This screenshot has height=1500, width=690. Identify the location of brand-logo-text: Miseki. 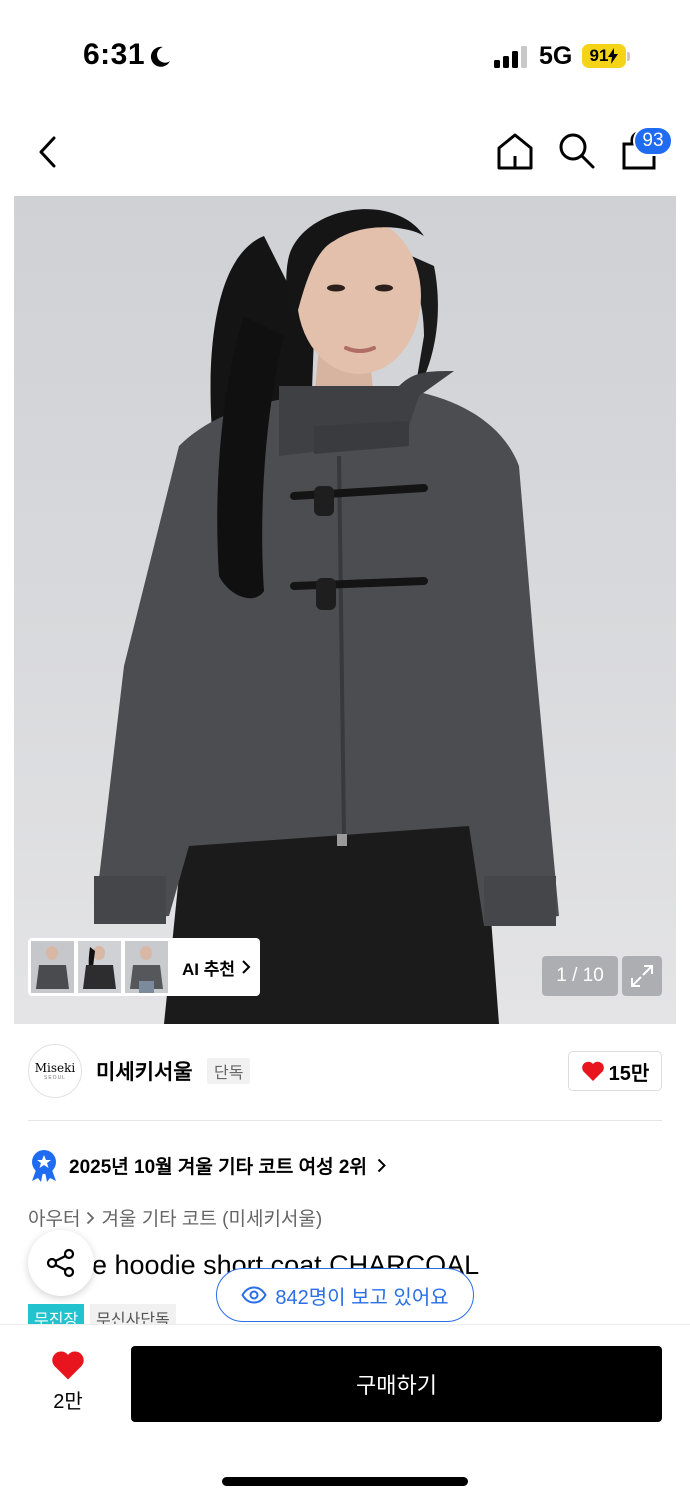
(55, 1068).